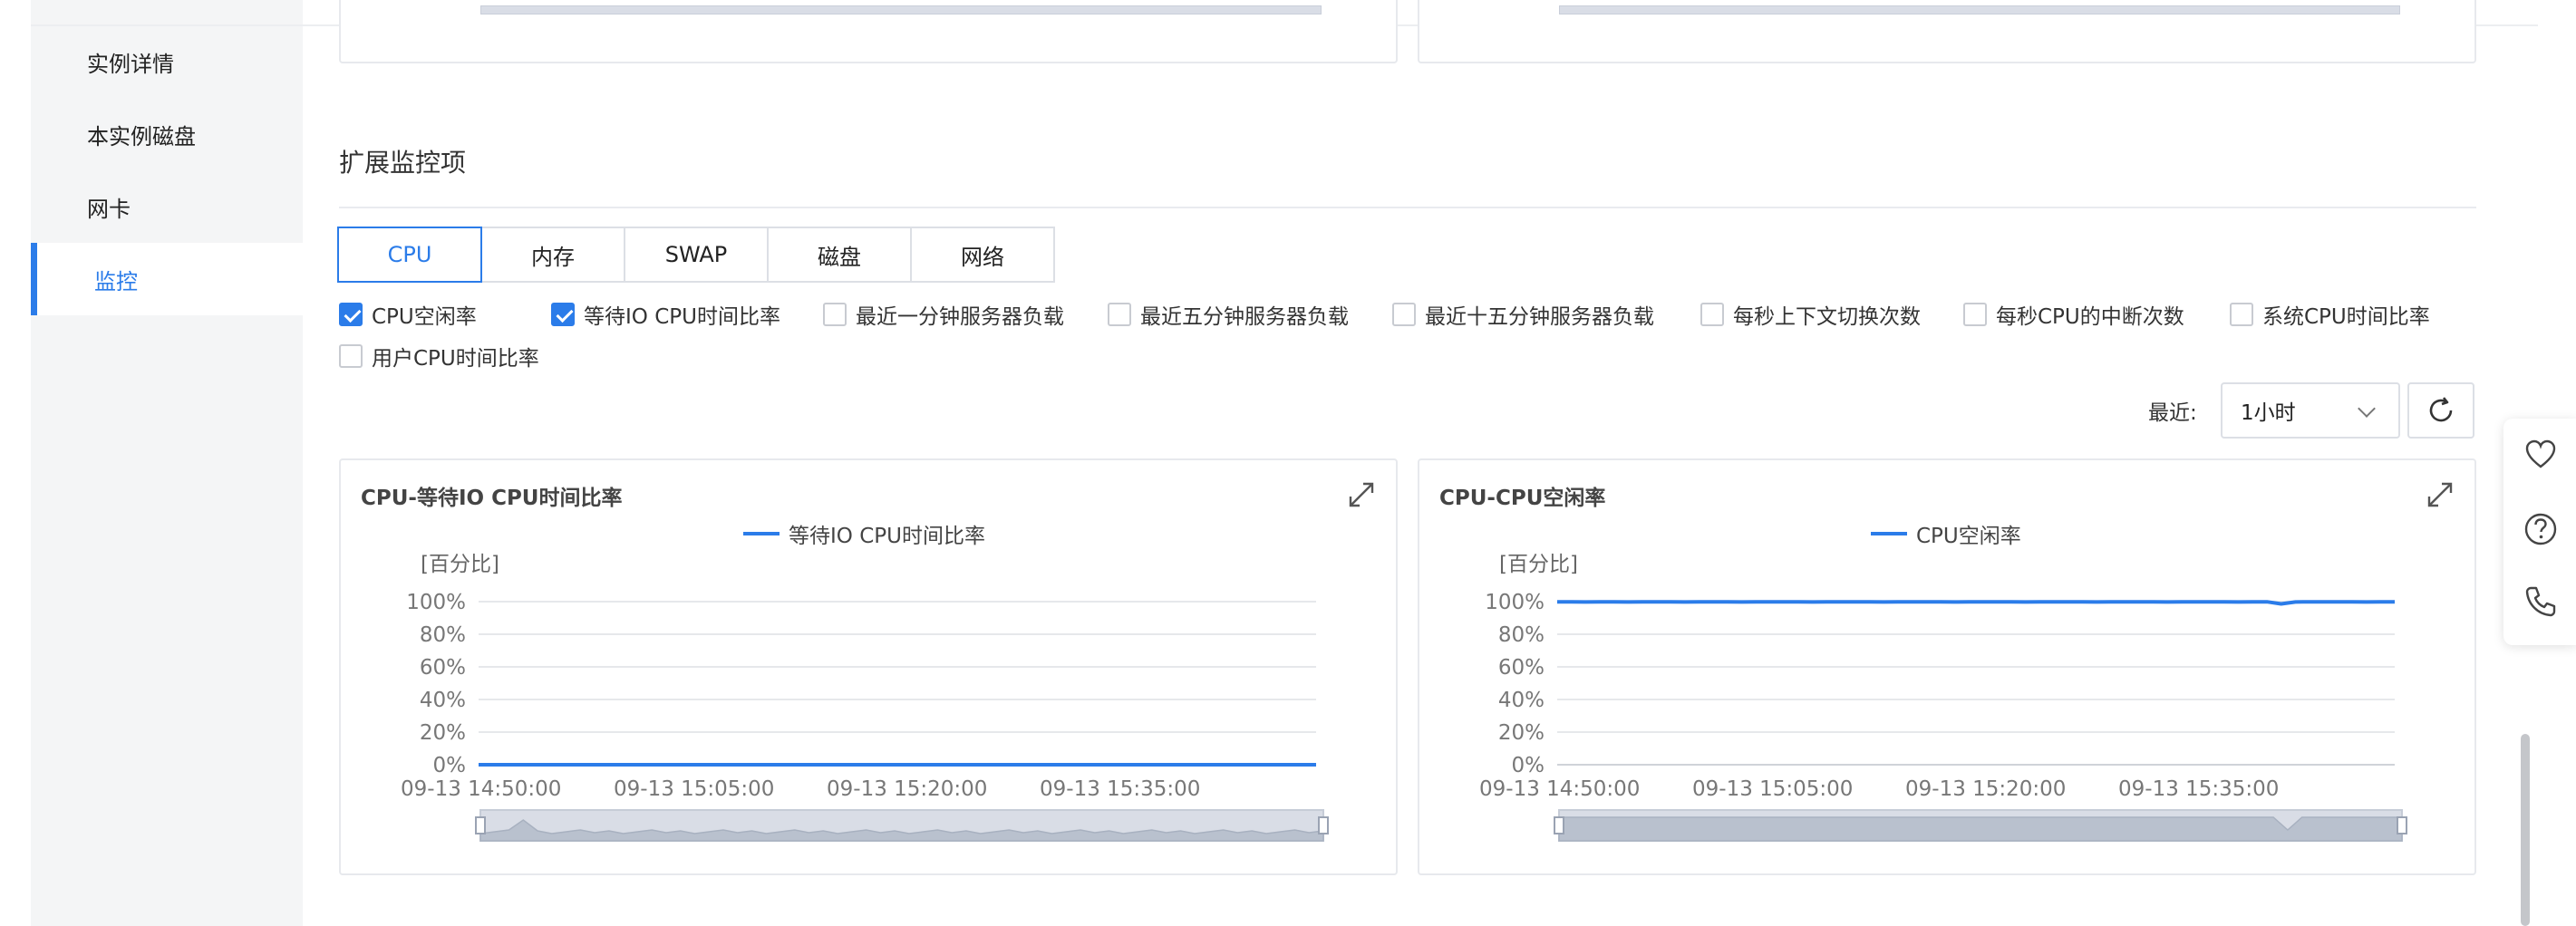 The width and height of the screenshot is (2576, 926). Describe the element at coordinates (2090, 317) in the screenshot. I see `checkbox-label: 每秒CPU的中断次数` at that location.